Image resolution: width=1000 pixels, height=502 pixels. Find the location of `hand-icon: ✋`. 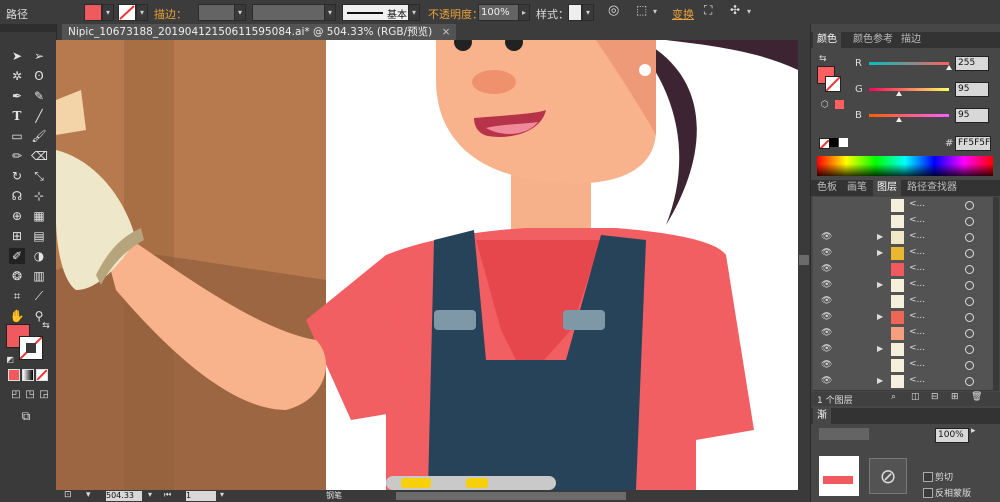

hand-icon: ✋ is located at coordinates (17, 316).